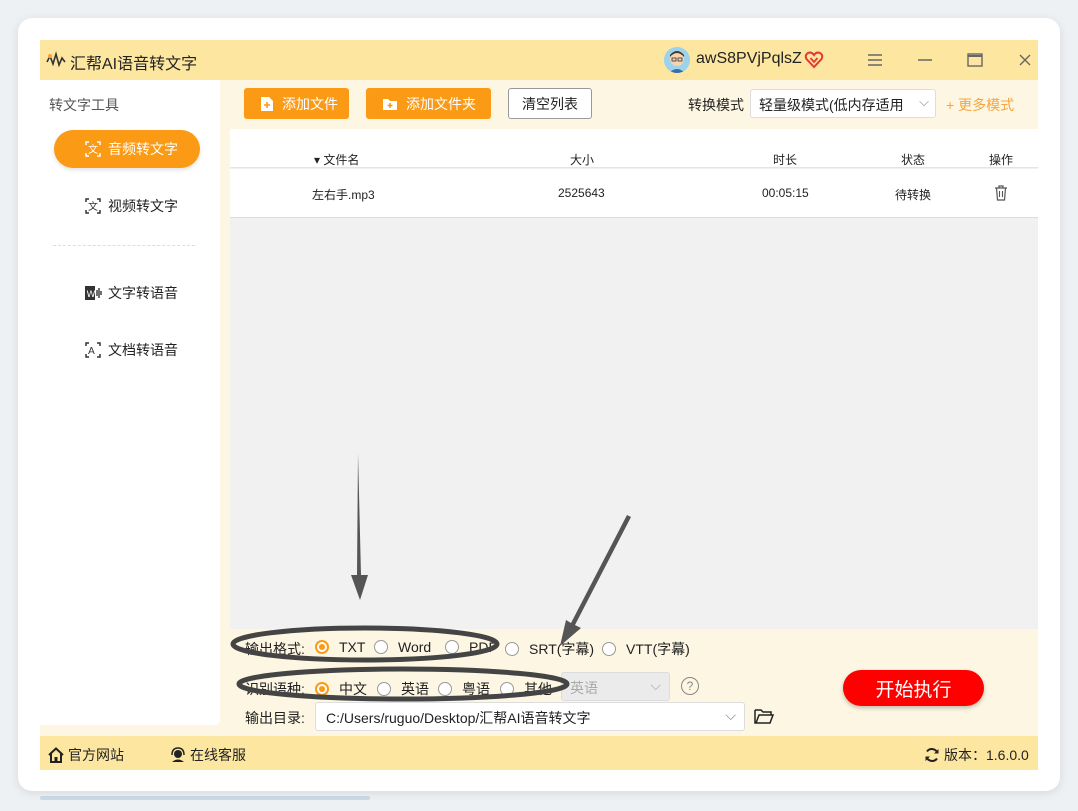 The height and width of the screenshot is (811, 1078). Describe the element at coordinates (539, 60) in the screenshot. I see `title-bar: 汇帮AI语音转文字 awS8PVjPqlsZ` at that location.